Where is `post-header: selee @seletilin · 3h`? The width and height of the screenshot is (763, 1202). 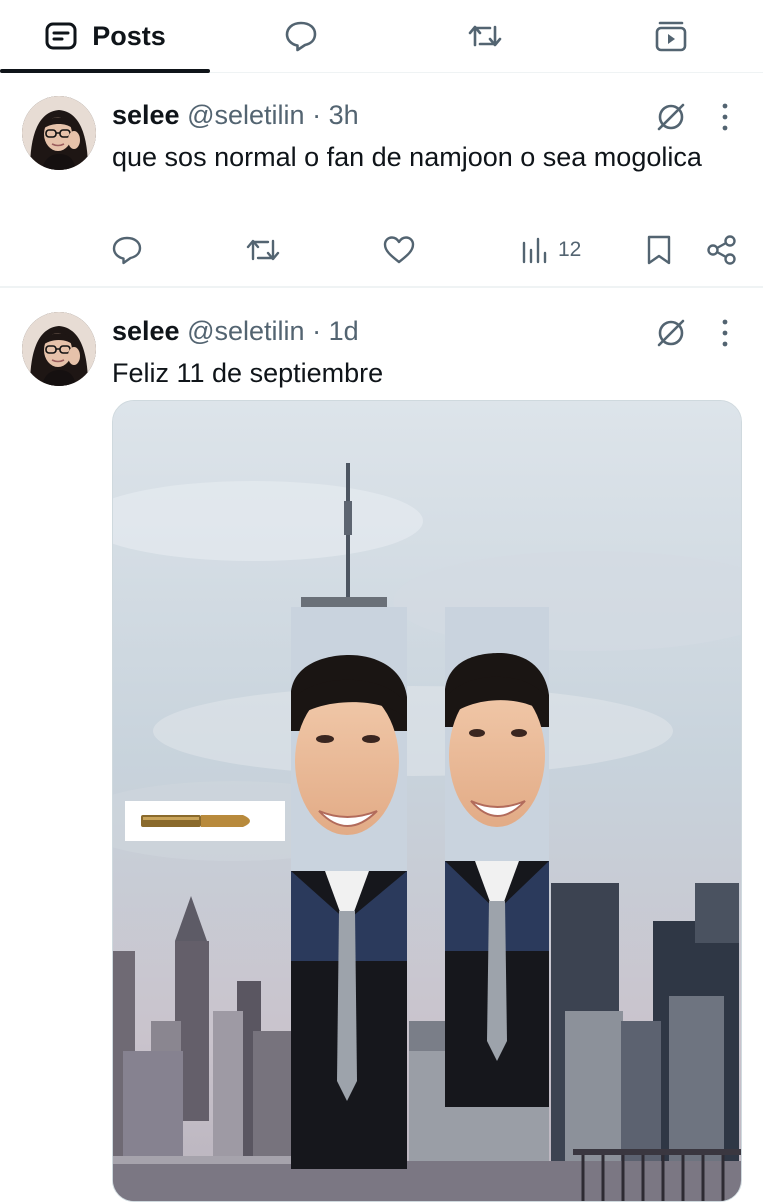
post-header: selee @seletilin · 3h is located at coordinates (235, 115).